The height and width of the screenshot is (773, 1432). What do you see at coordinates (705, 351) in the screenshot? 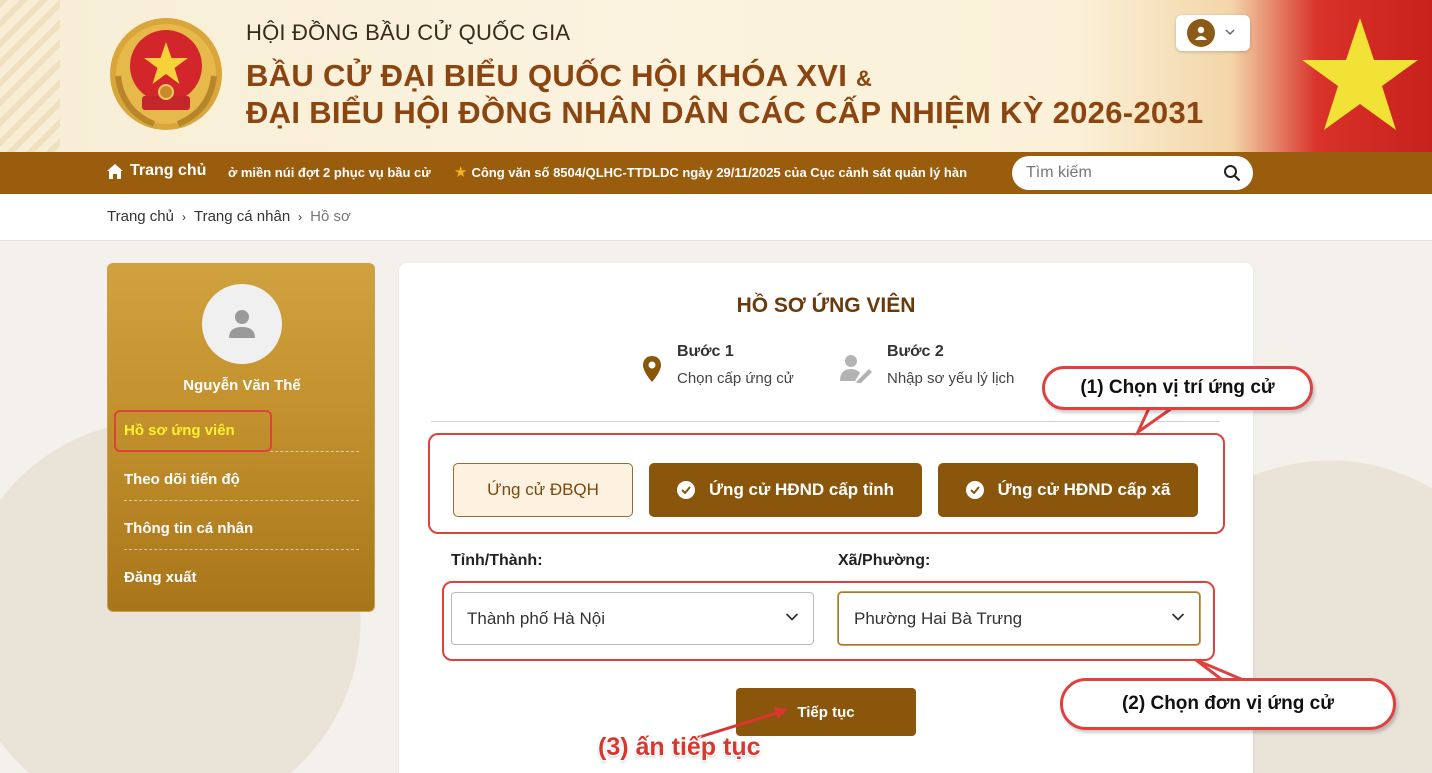
I see `step-1-title: Bước 1` at bounding box center [705, 351].